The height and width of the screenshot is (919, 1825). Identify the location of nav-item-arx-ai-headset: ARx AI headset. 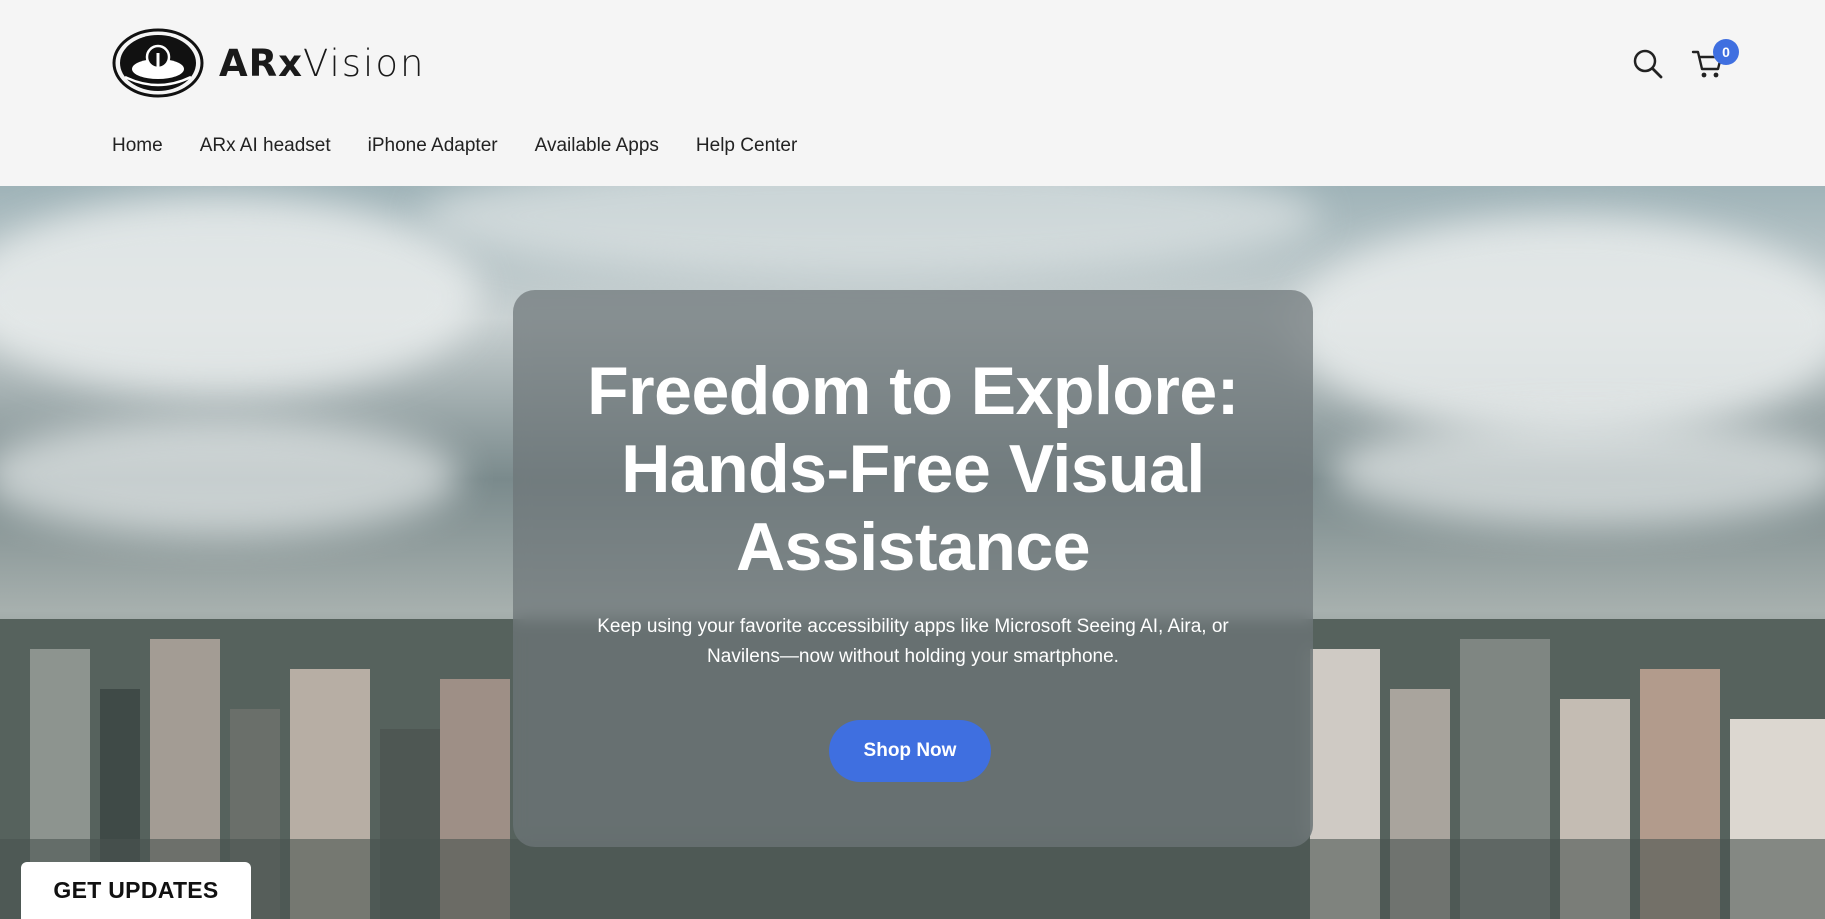
(265, 146).